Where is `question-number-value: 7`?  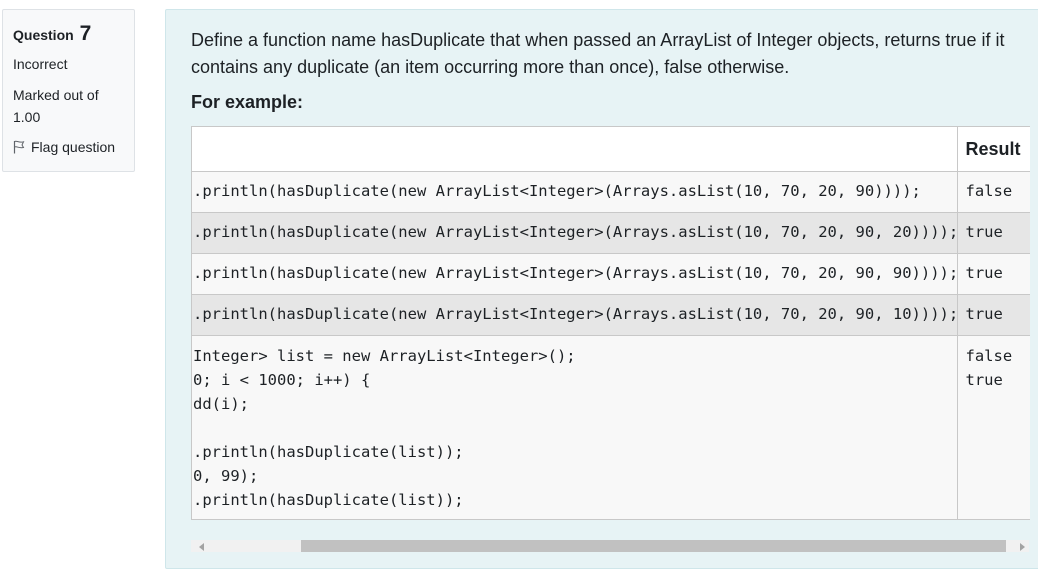
question-number-value: 7 is located at coordinates (85, 33).